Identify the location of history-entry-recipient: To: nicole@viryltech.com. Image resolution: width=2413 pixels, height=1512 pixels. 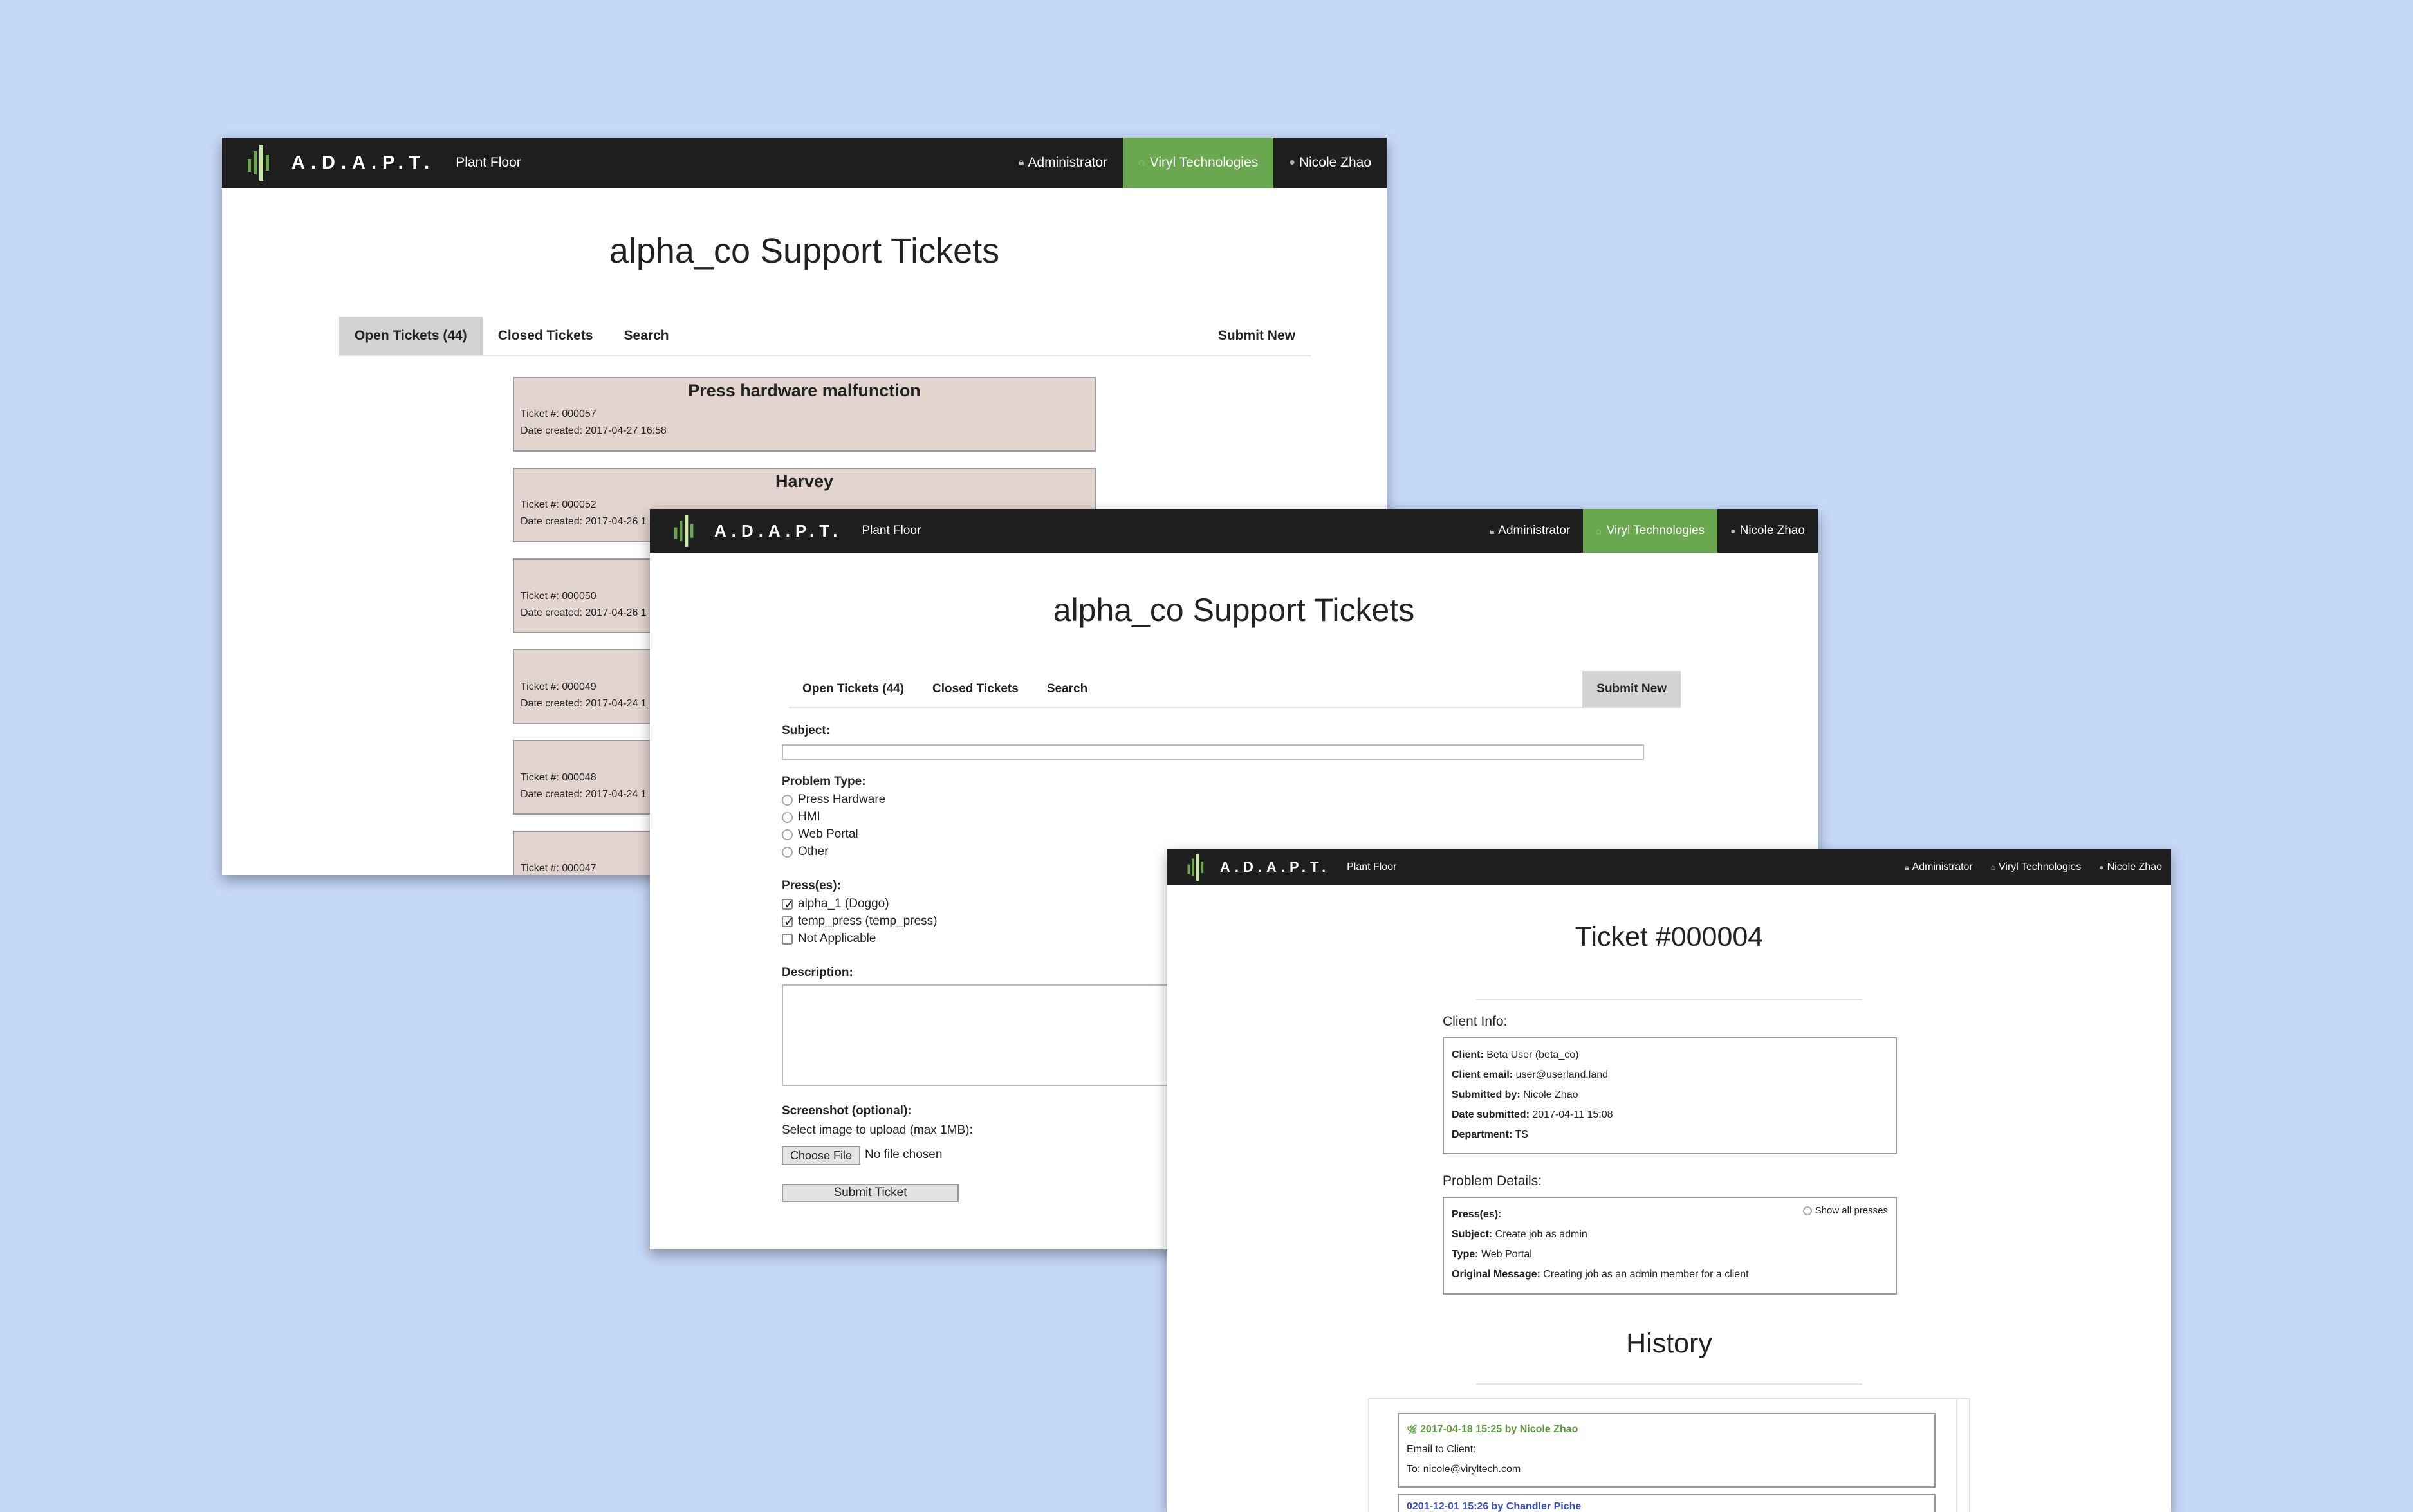
(1464, 1469).